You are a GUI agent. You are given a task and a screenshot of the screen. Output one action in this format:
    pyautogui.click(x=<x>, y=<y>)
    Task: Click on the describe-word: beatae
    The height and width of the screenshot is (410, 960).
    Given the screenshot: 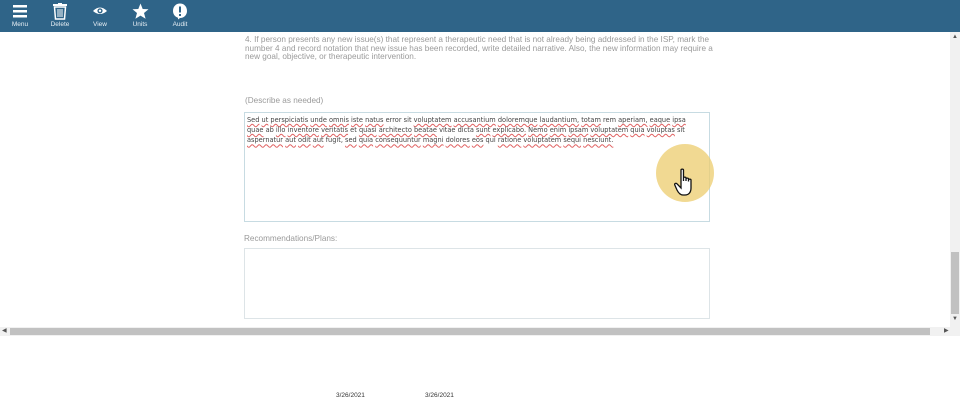 What is the action you would take?
    pyautogui.click(x=425, y=130)
    